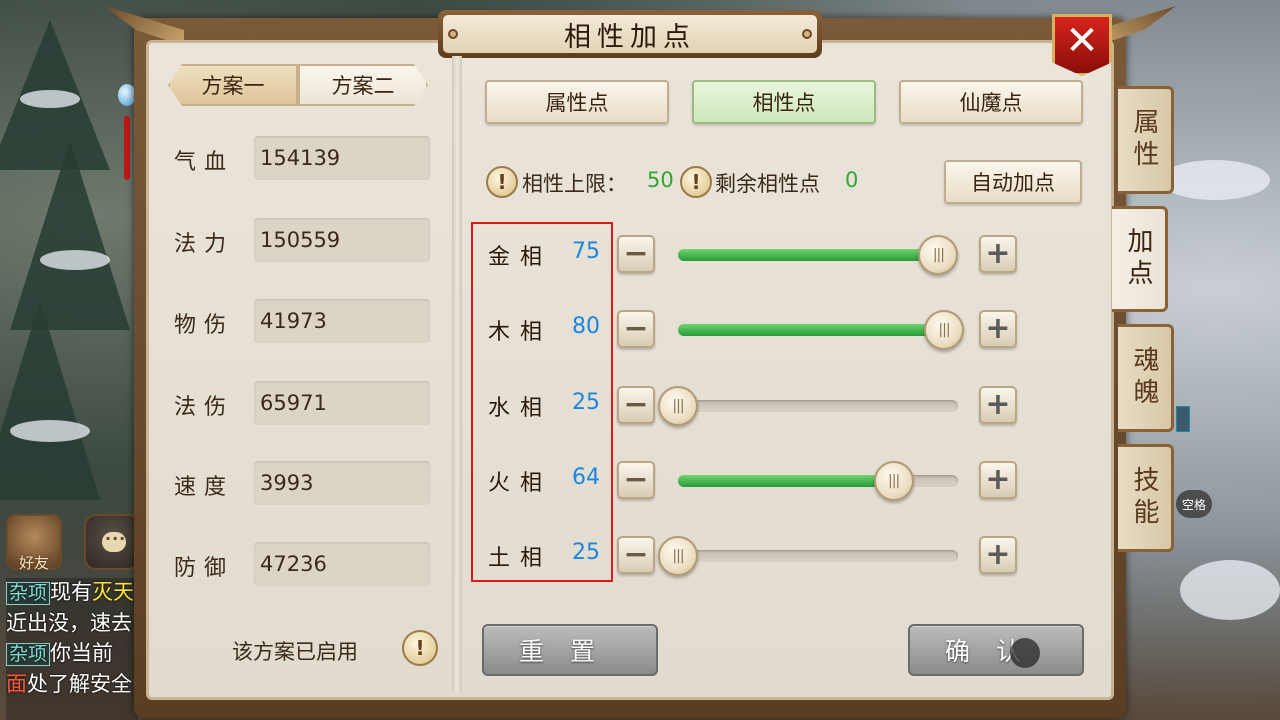  I want to click on chat-log: 杂项 现有灭天 近出没，速去 杂项 你当前 面处了解安全, so click(72, 649).